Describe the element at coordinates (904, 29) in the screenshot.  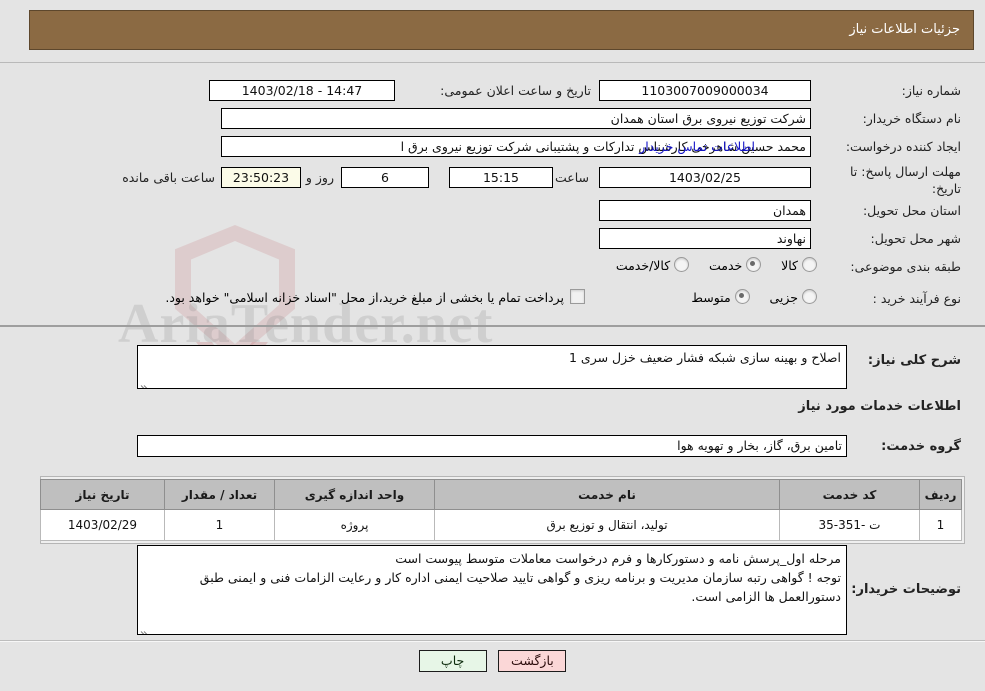
I see `page-title: جزئیات اطلاعات نیاز` at that location.